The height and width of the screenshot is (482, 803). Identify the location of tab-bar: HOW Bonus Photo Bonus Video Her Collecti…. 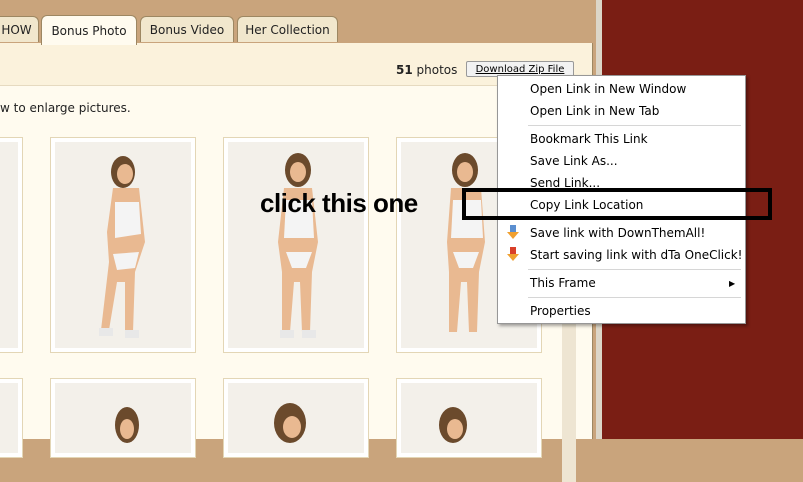
(298, 22).